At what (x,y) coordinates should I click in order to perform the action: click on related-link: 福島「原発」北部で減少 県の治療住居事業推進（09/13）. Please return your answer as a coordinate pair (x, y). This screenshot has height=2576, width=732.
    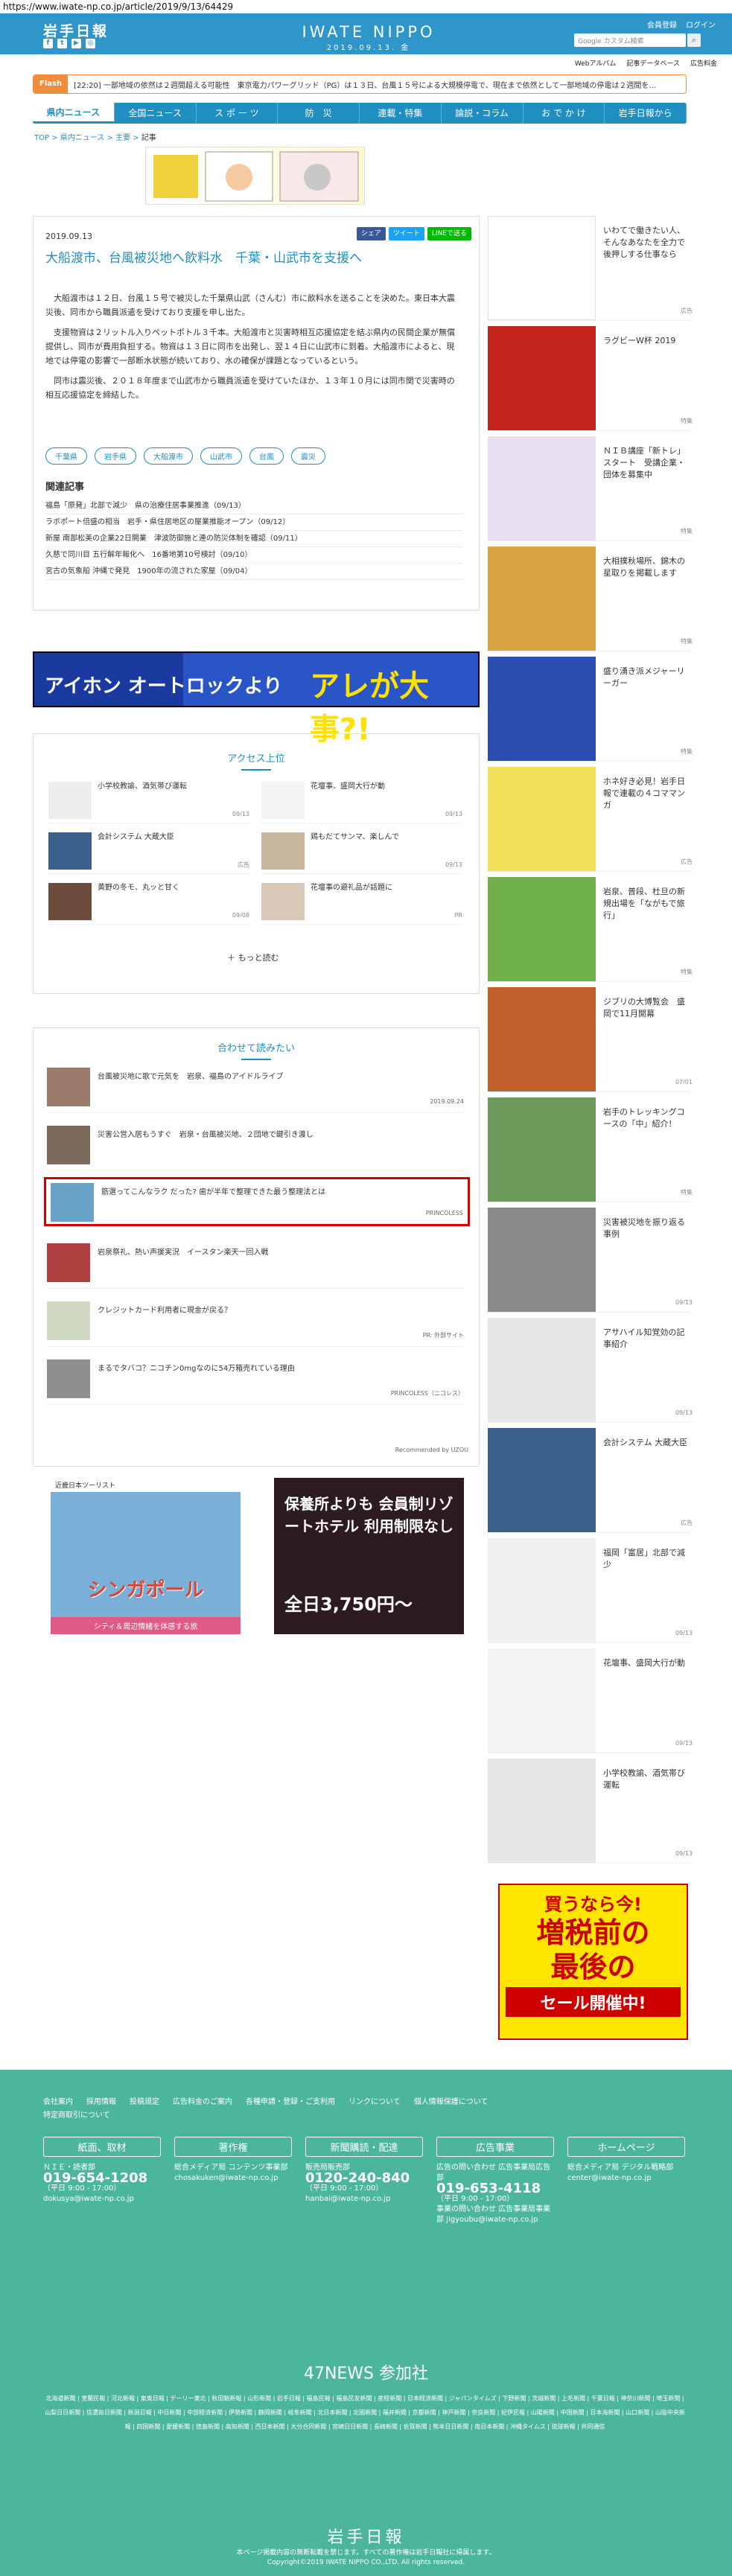
    Looking at the image, I should click on (254, 506).